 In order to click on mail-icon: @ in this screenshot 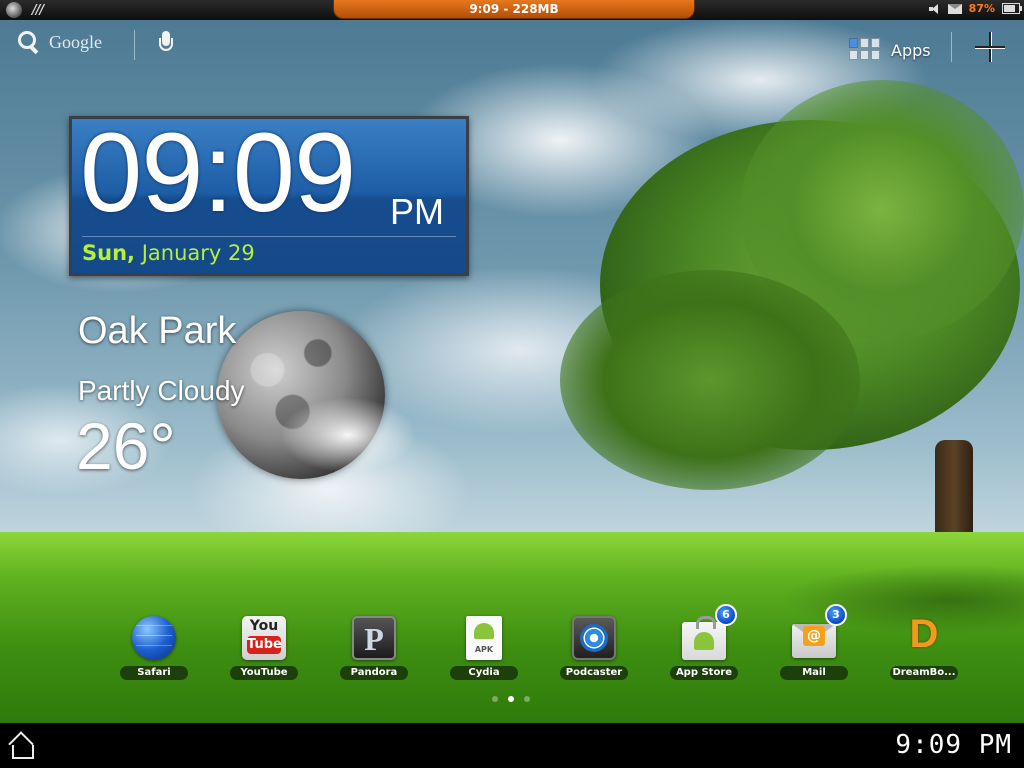, I will do `click(814, 641)`.